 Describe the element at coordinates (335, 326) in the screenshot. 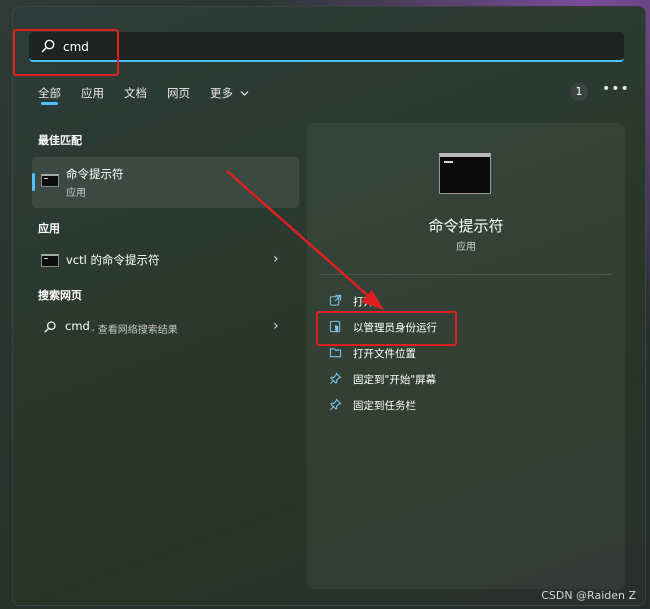

I see `admin-shield-icon` at that location.